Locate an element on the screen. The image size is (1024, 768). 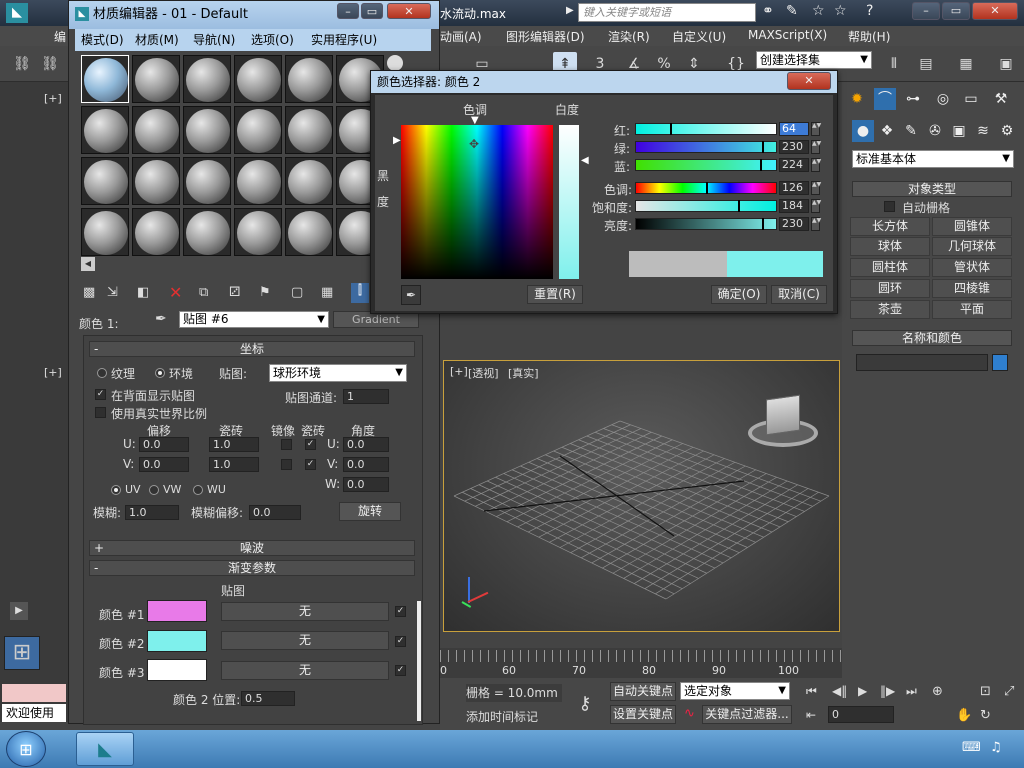
copy-material-icon: ⧉ is located at coordinates (203, 292).